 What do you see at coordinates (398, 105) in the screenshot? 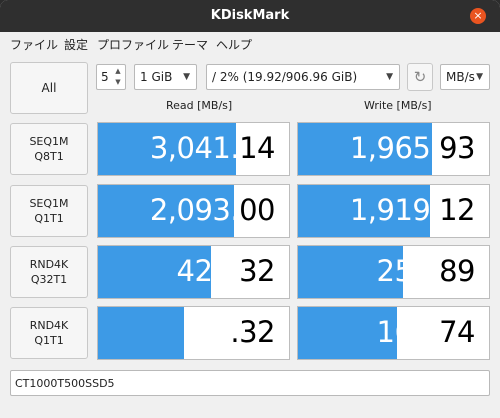
I see `write-header: Write [MB/s]` at bounding box center [398, 105].